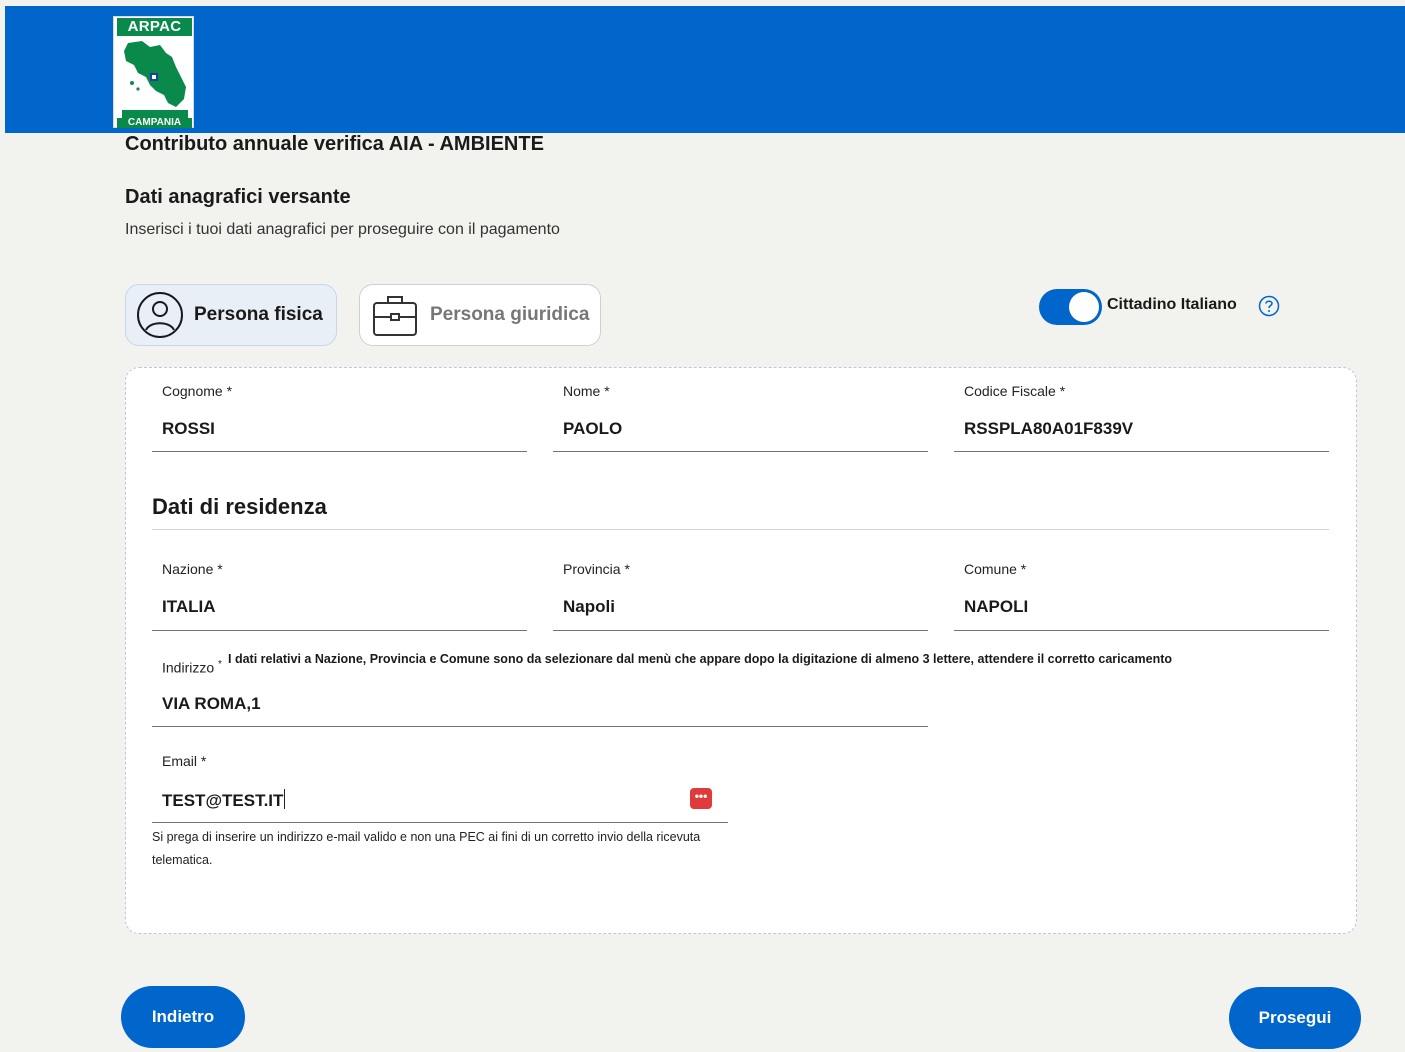 The width and height of the screenshot is (1405, 1052). What do you see at coordinates (701, 798) in the screenshot?
I see `password-manager-icon: •••` at bounding box center [701, 798].